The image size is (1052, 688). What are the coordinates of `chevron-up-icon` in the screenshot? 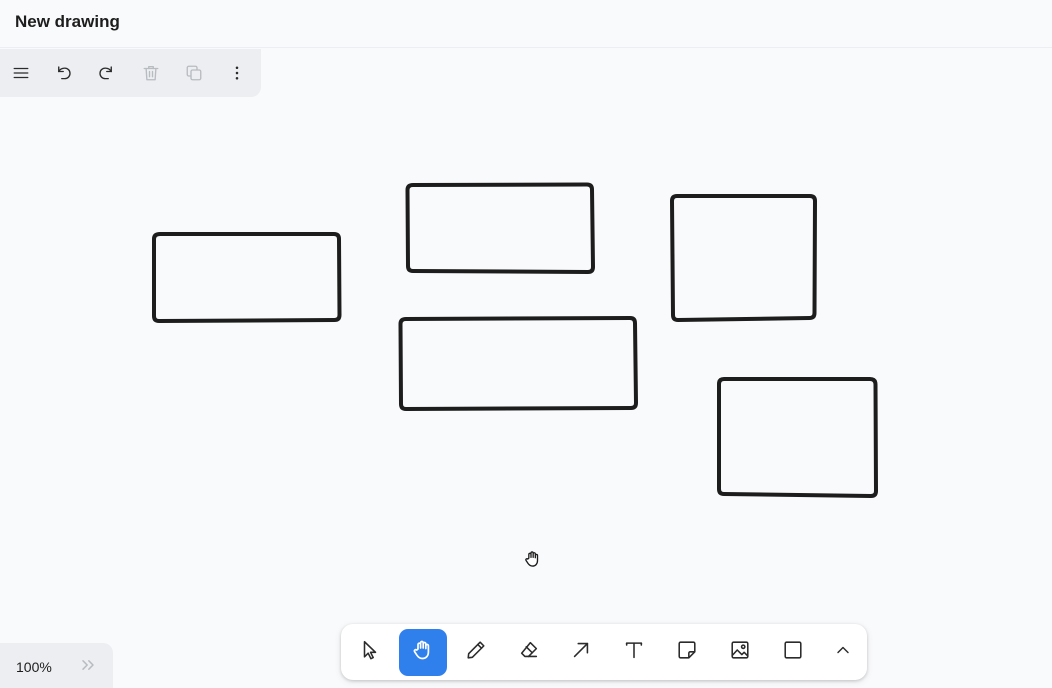 It's located at (843, 652).